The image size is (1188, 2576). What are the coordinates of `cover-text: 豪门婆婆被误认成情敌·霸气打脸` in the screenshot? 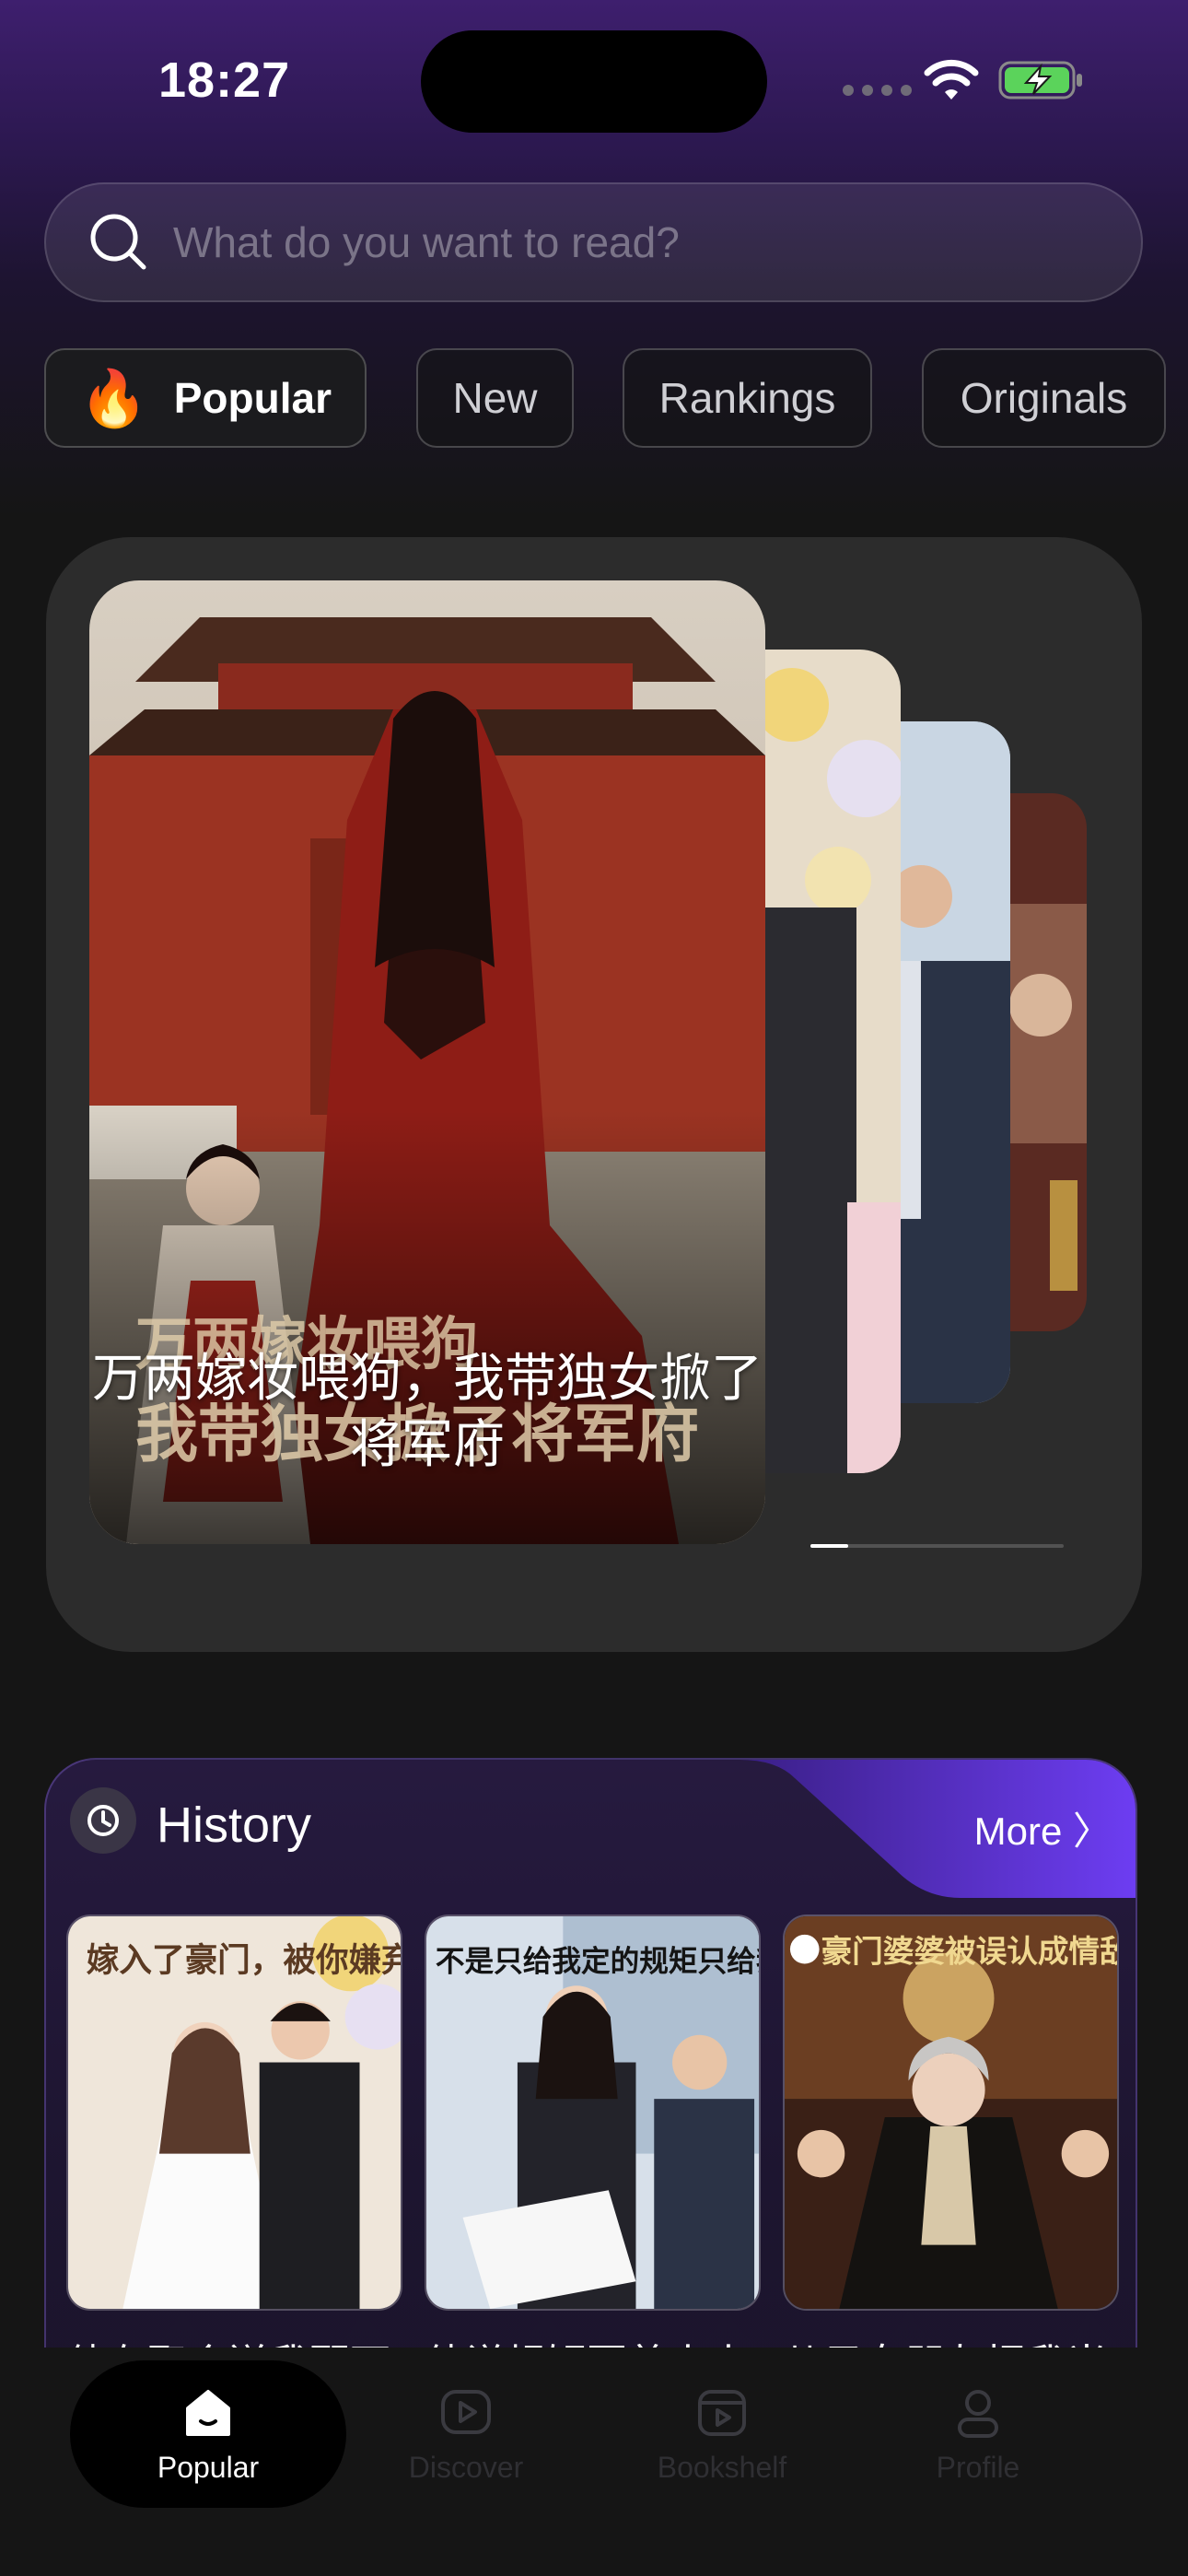 It's located at (969, 1951).